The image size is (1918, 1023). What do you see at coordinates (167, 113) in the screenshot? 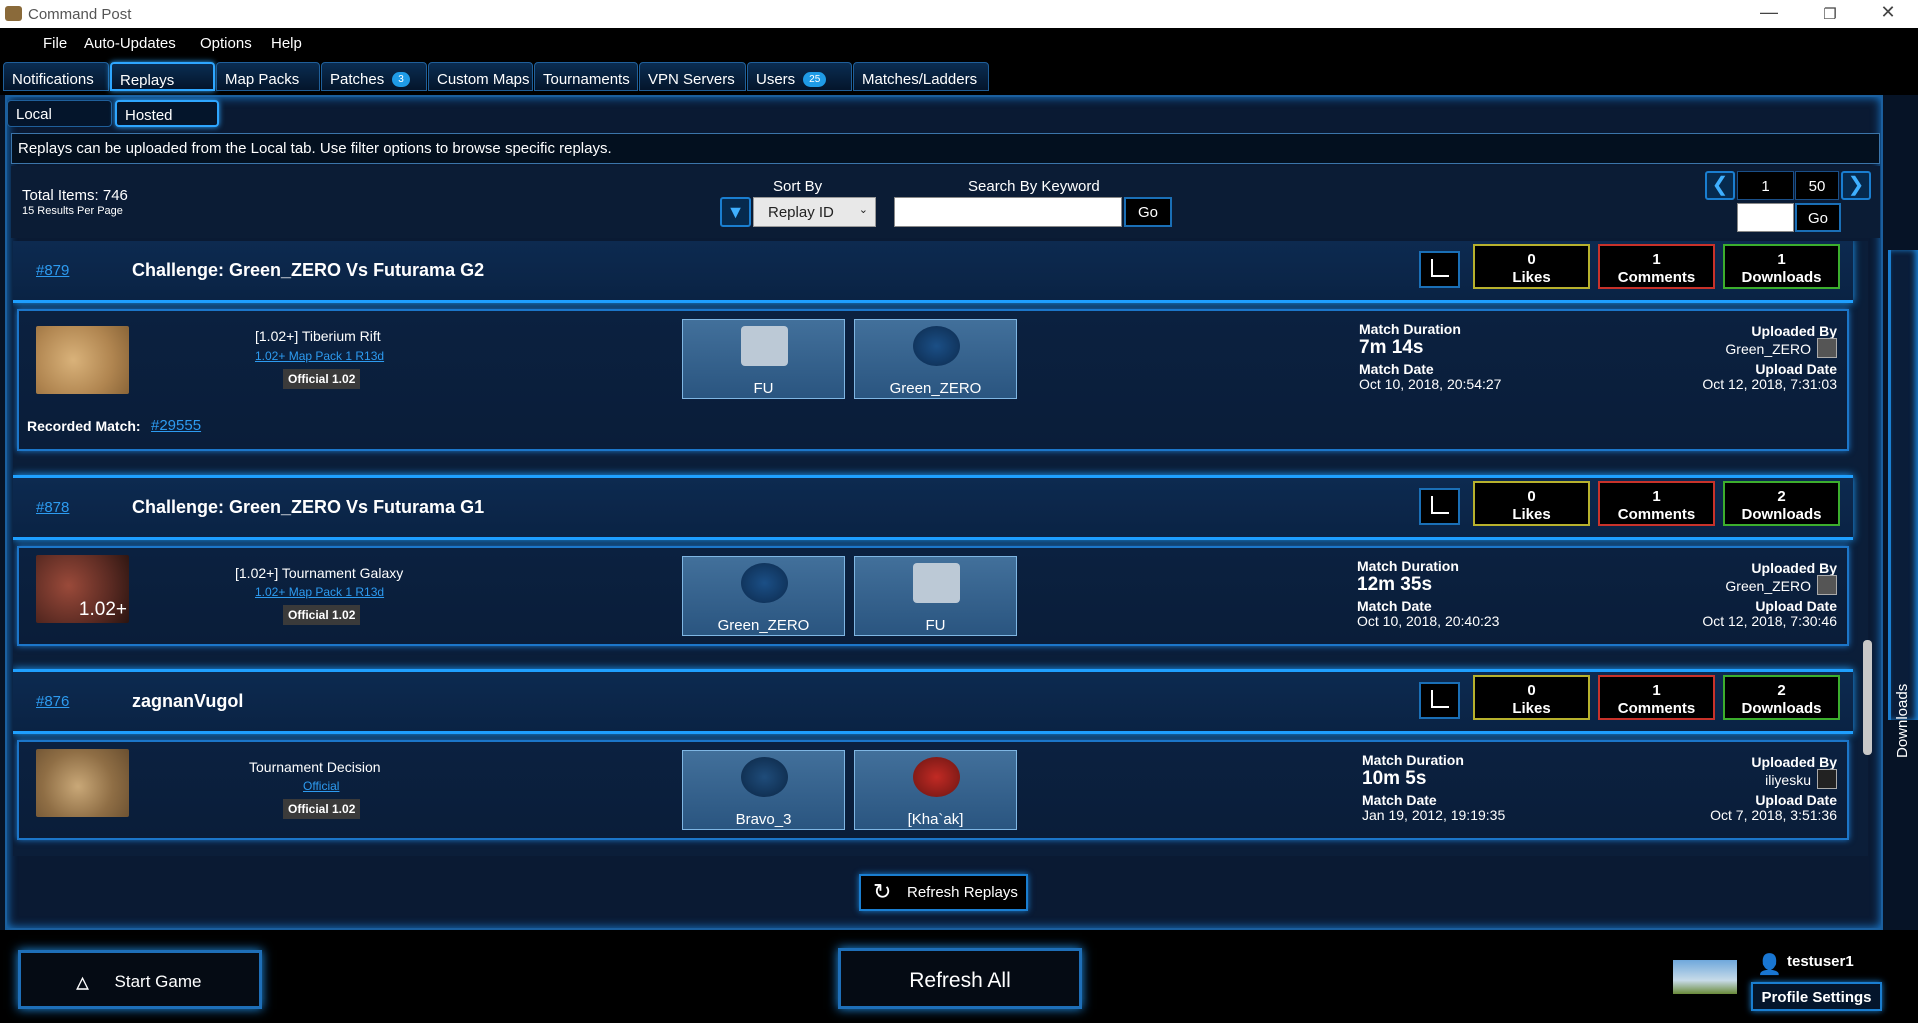
I see `subtab-hosted: Hosted` at bounding box center [167, 113].